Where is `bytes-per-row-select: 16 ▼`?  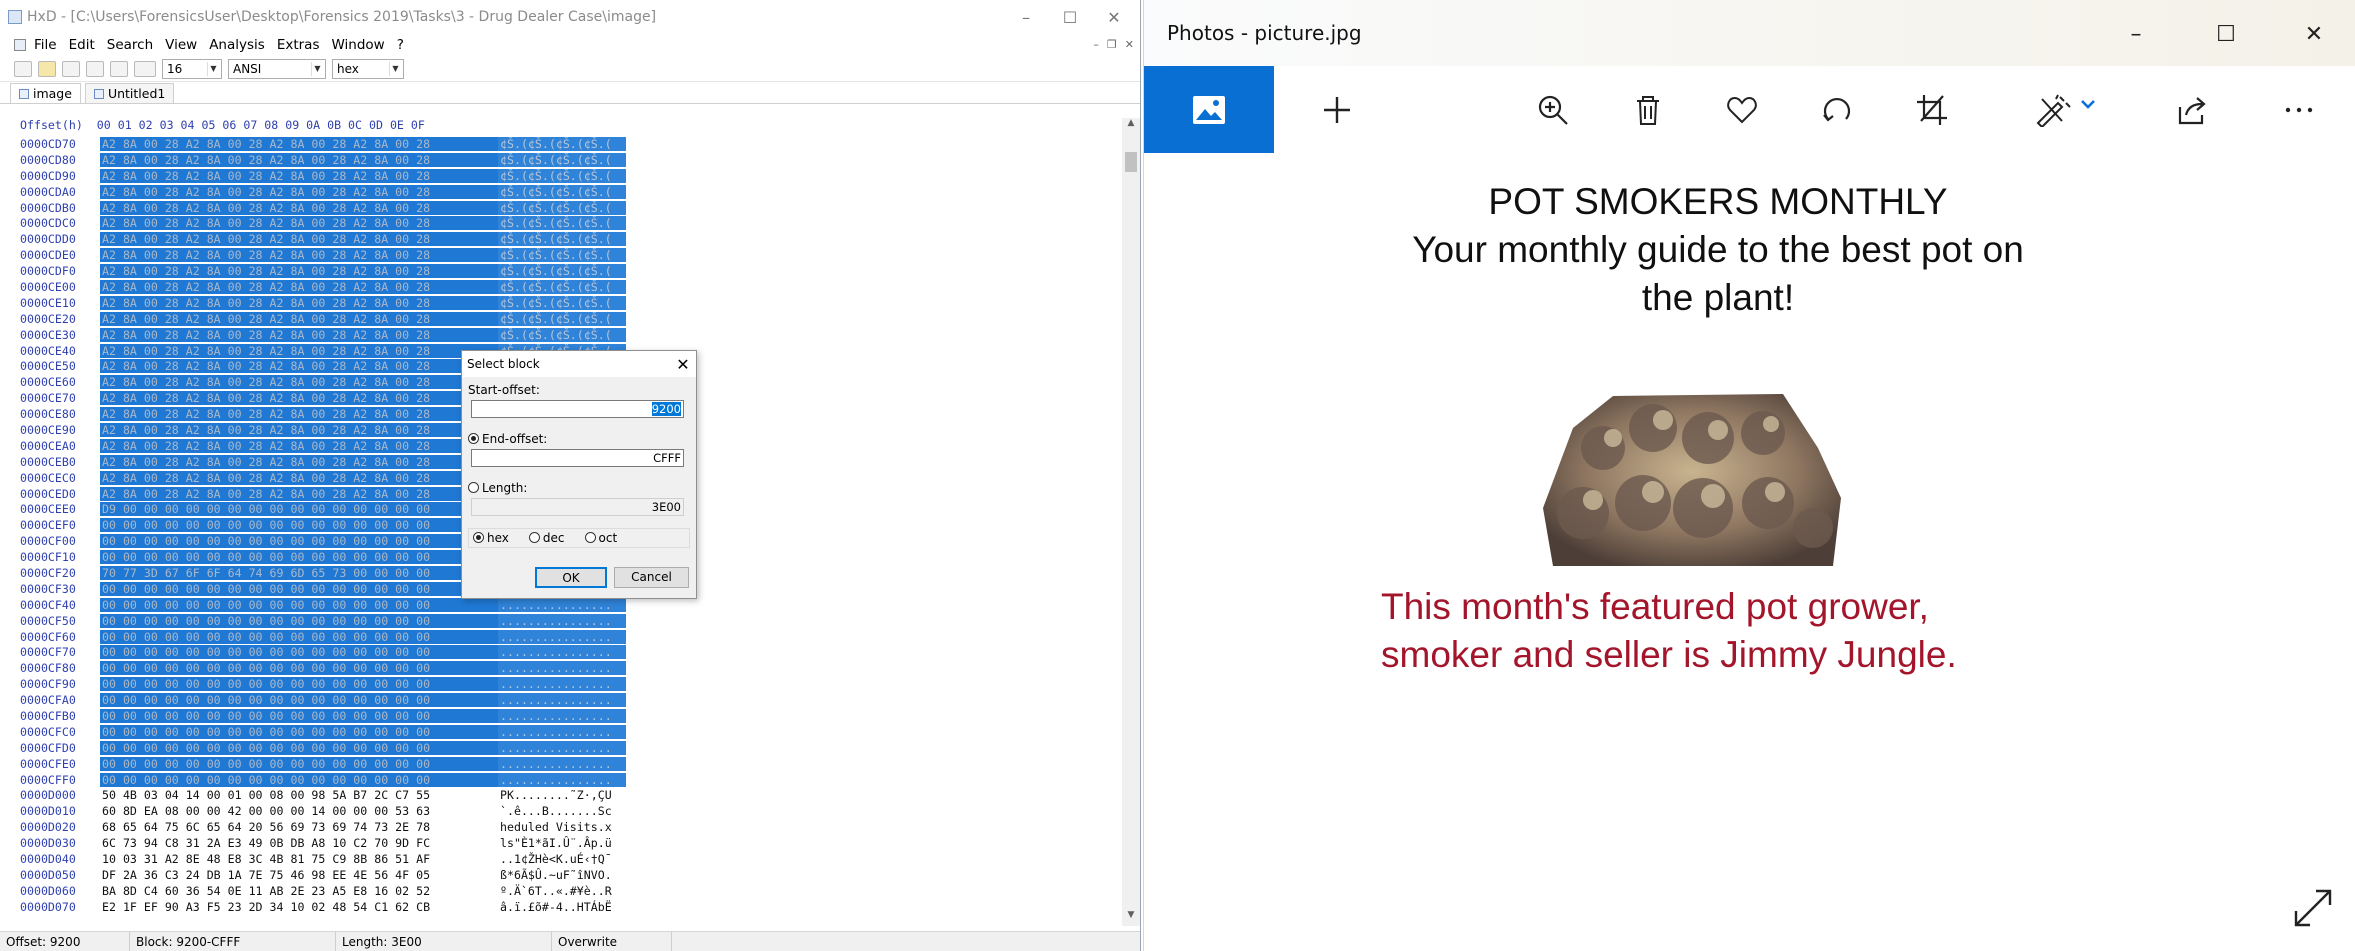
bytes-per-row-select: 16 ▼ is located at coordinates (192, 68).